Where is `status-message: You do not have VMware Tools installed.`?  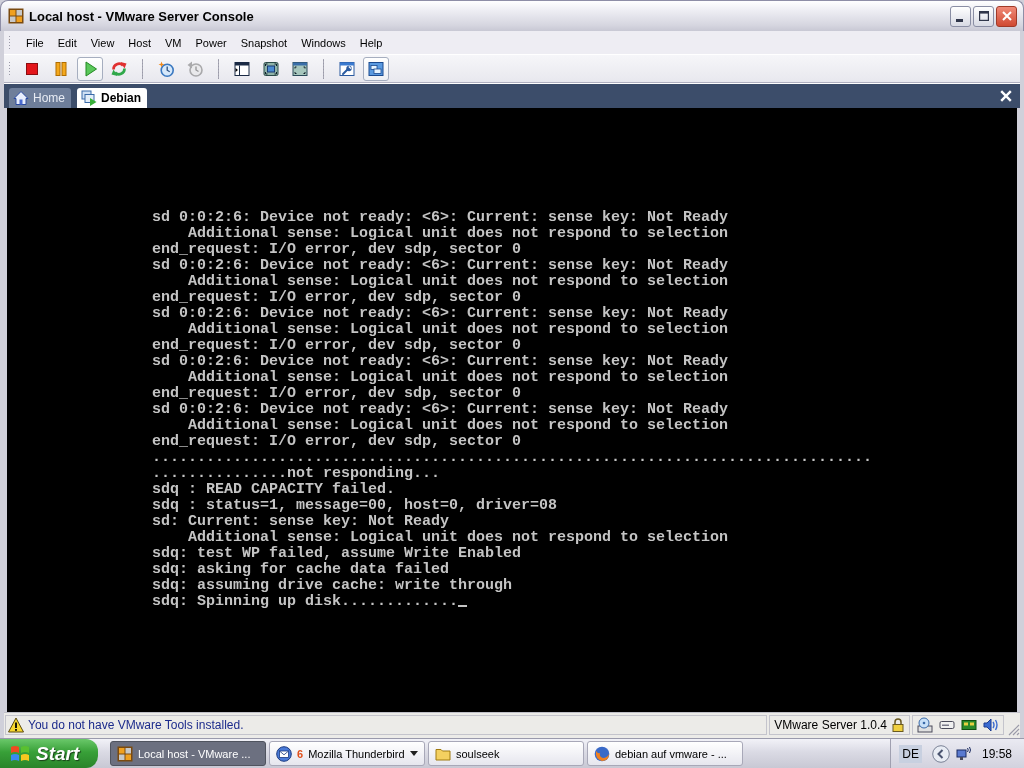 status-message: You do not have VMware Tools installed. is located at coordinates (136, 724).